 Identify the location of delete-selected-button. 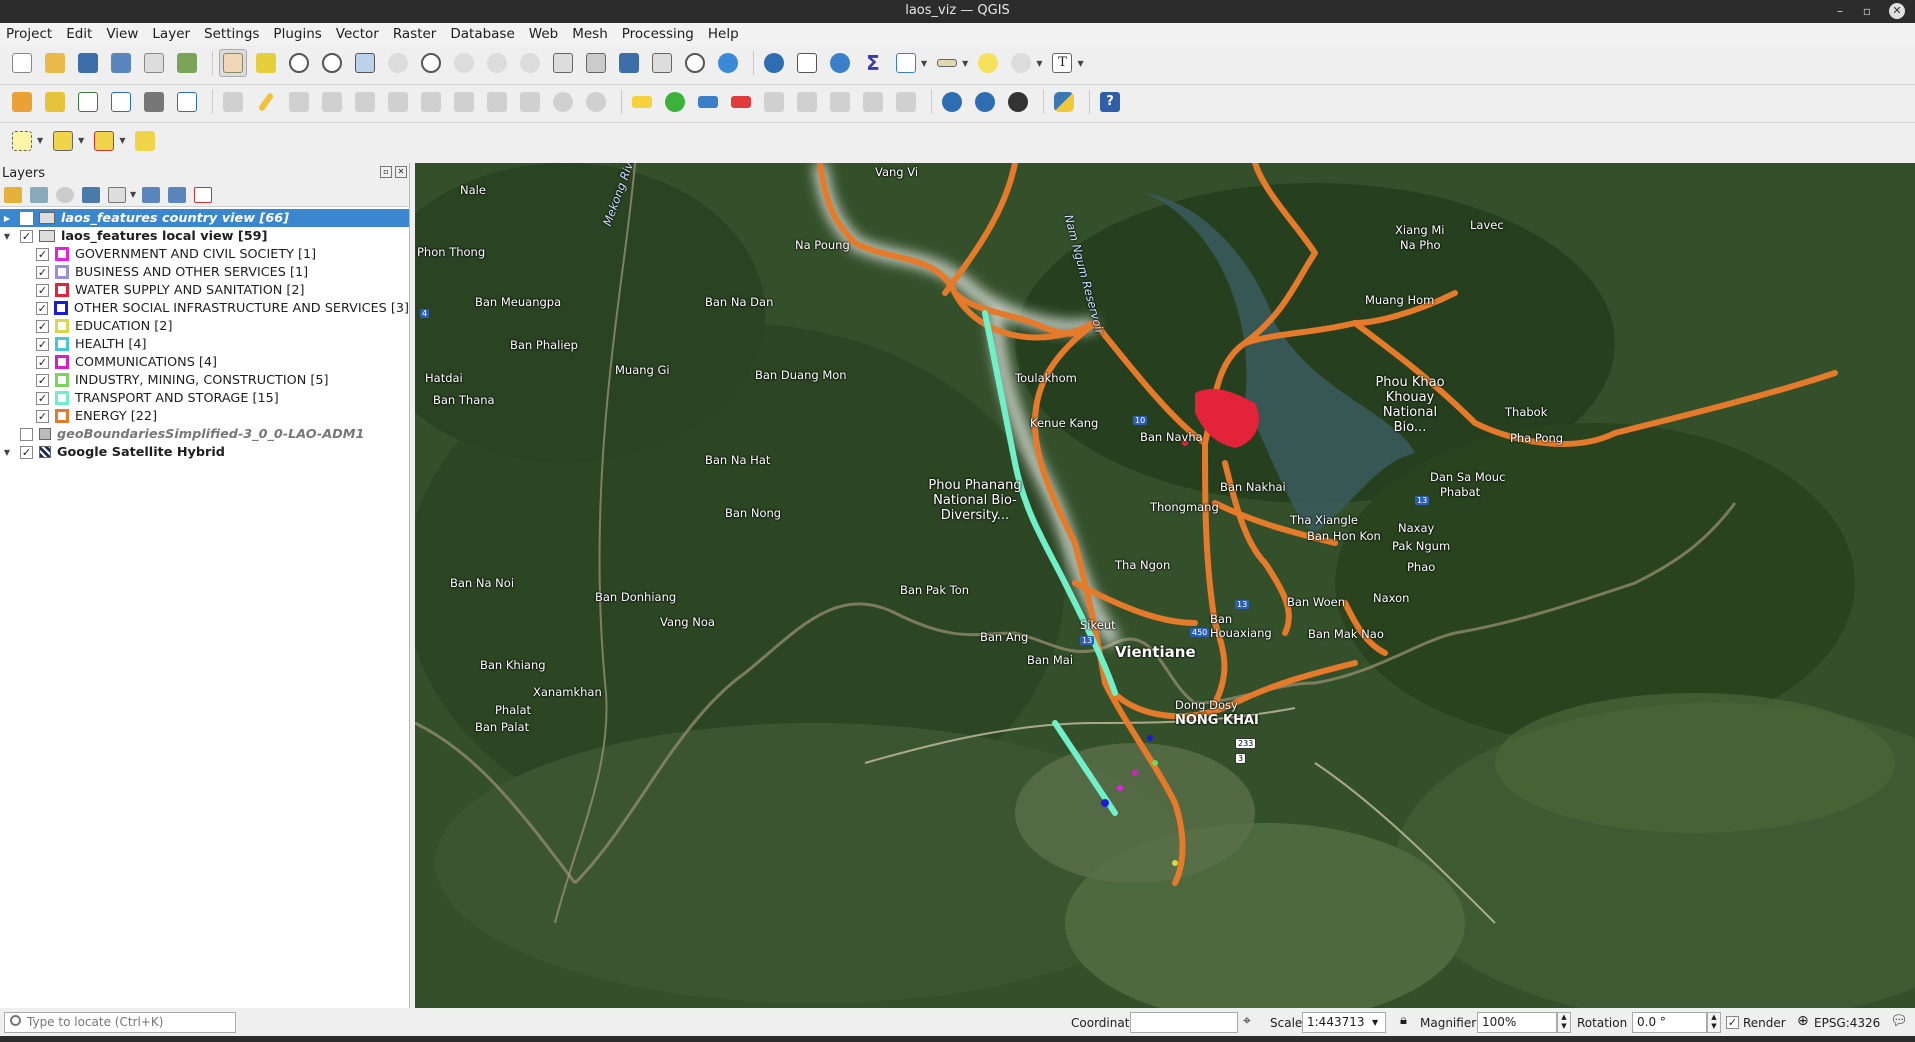
(431, 102).